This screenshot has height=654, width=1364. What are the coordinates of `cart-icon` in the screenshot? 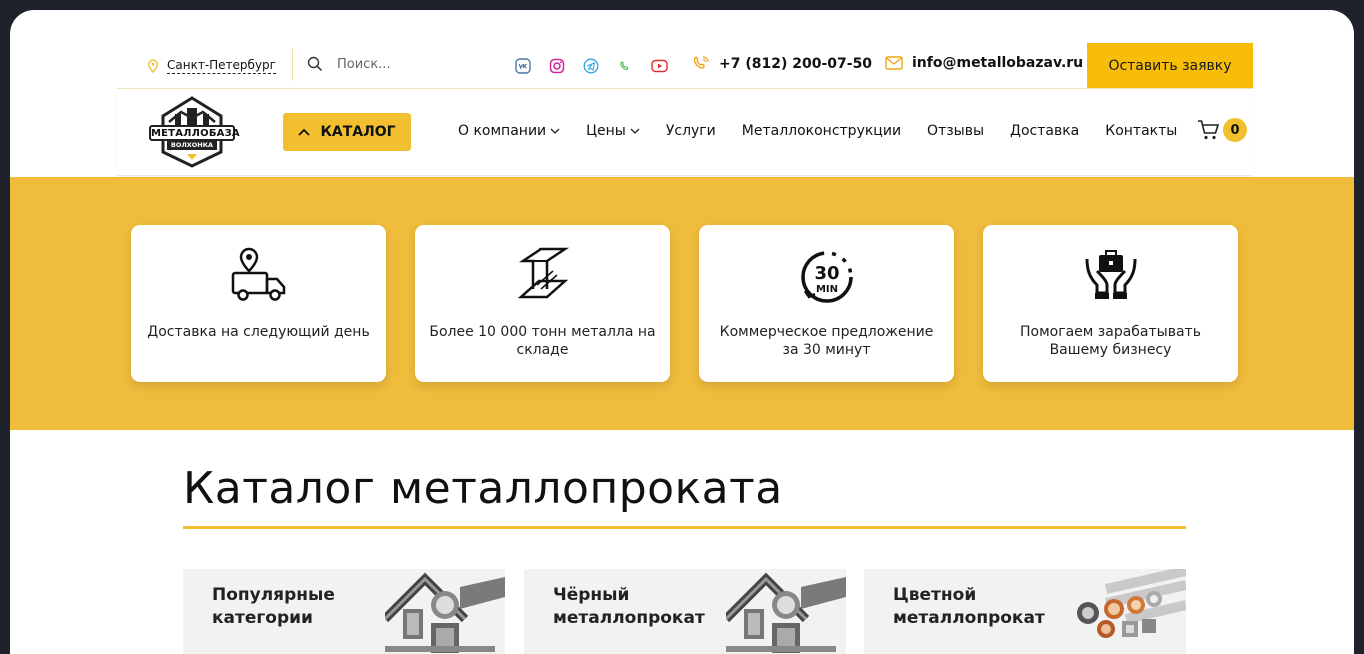 It's located at (1209, 130).